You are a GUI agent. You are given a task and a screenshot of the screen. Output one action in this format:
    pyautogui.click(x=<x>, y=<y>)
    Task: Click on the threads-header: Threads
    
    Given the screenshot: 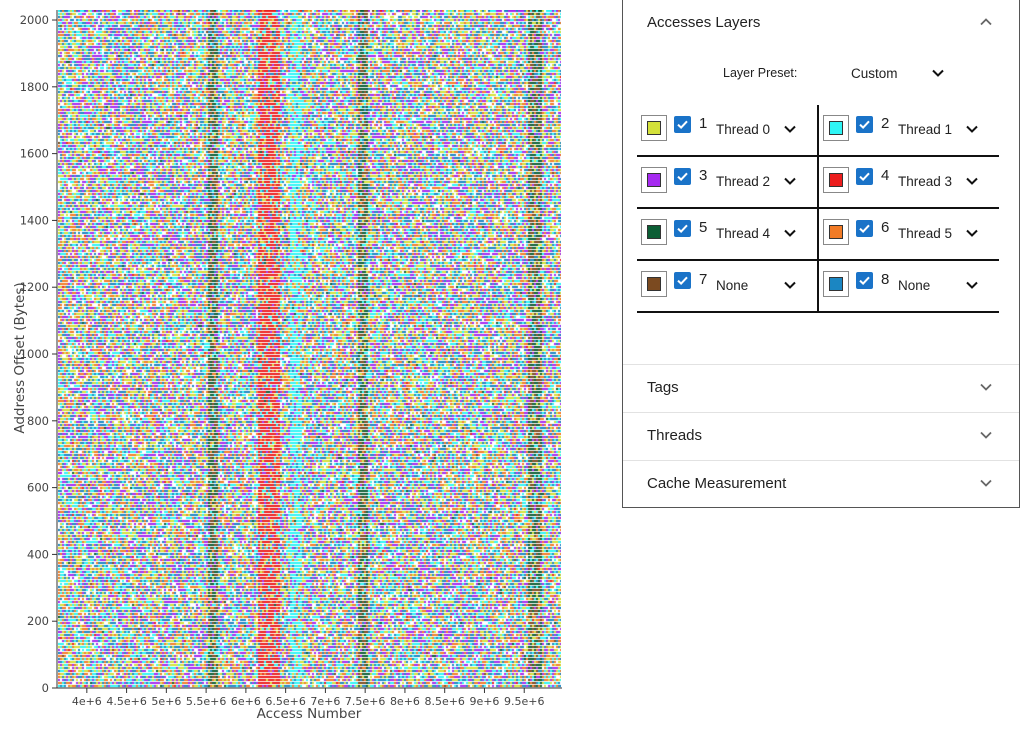 What is the action you would take?
    pyautogui.click(x=821, y=435)
    